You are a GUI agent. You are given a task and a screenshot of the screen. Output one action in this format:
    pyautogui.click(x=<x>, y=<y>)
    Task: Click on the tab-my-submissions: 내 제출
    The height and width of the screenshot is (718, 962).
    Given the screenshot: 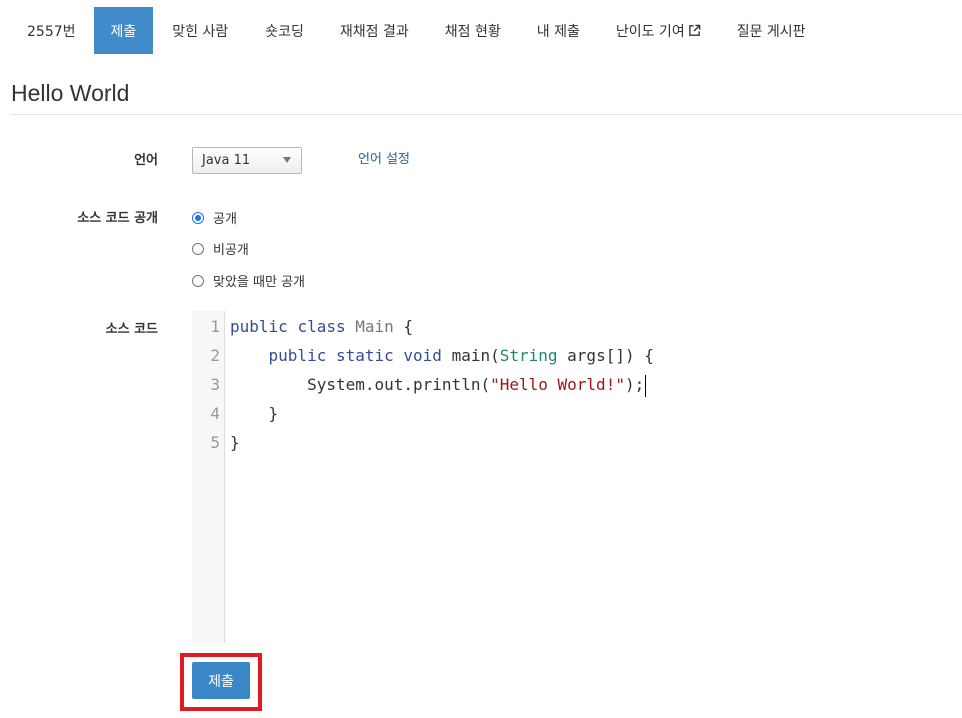 What is the action you would take?
    pyautogui.click(x=558, y=30)
    